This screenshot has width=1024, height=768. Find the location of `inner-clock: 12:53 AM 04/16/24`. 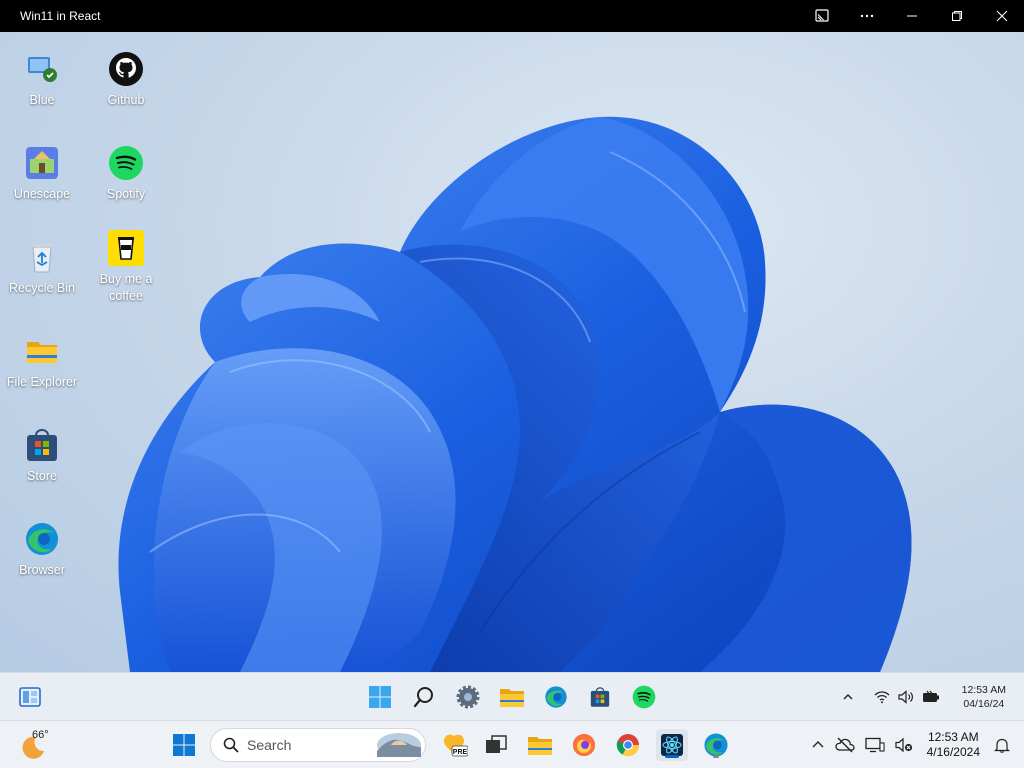

inner-clock: 12:53 AM 04/16/24 is located at coordinates (984, 697).